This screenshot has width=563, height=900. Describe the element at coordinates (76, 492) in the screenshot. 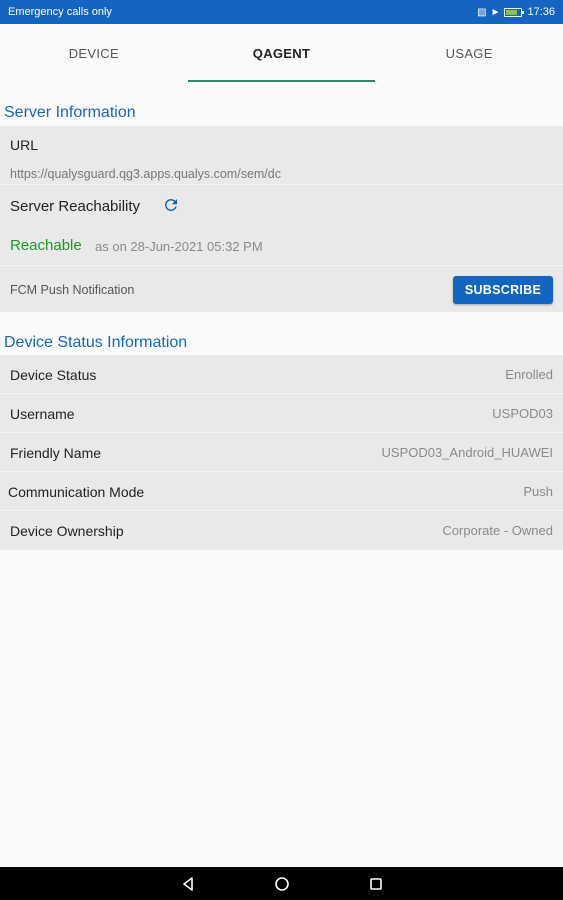

I see `row-label: Communication Mode` at that location.